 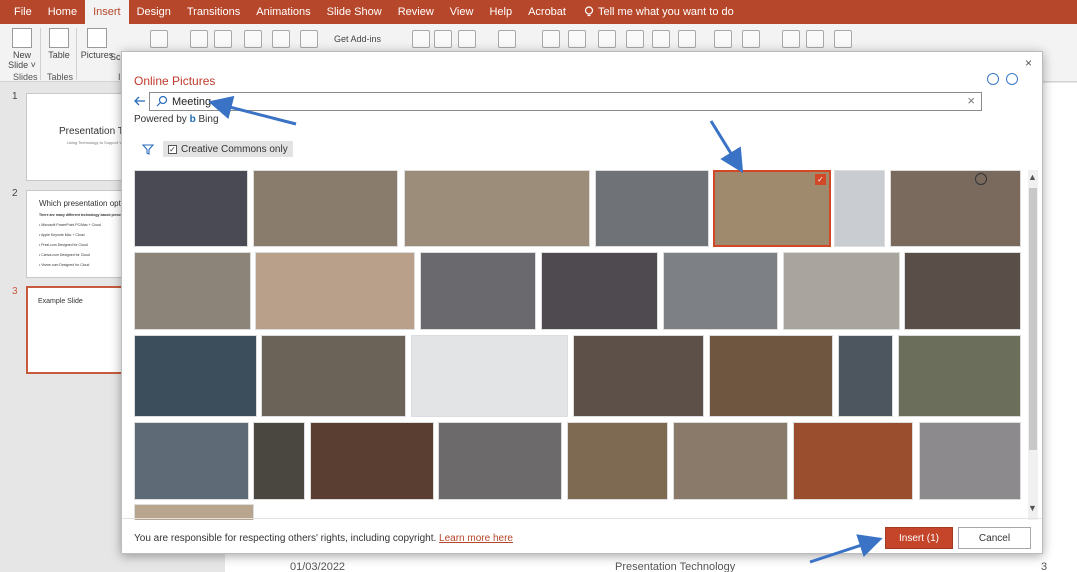 What do you see at coordinates (791, 39) in the screenshot?
I see `video-icon` at bounding box center [791, 39].